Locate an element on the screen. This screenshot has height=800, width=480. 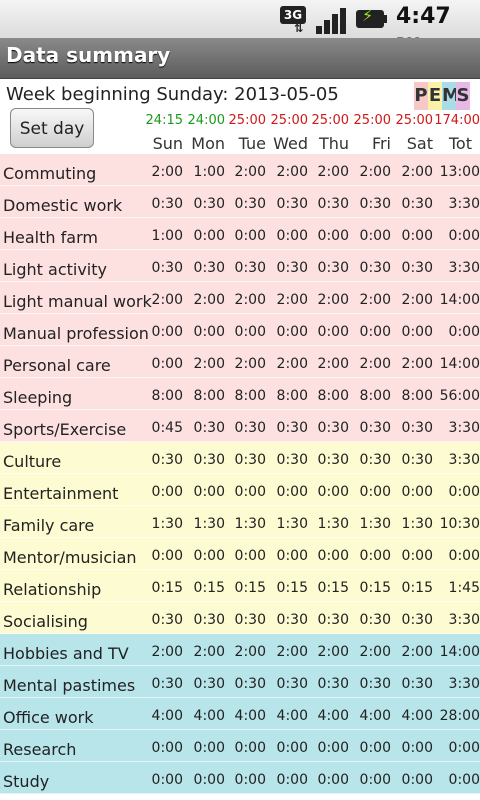
time-cell-sun: 0:45 is located at coordinates (167, 428).